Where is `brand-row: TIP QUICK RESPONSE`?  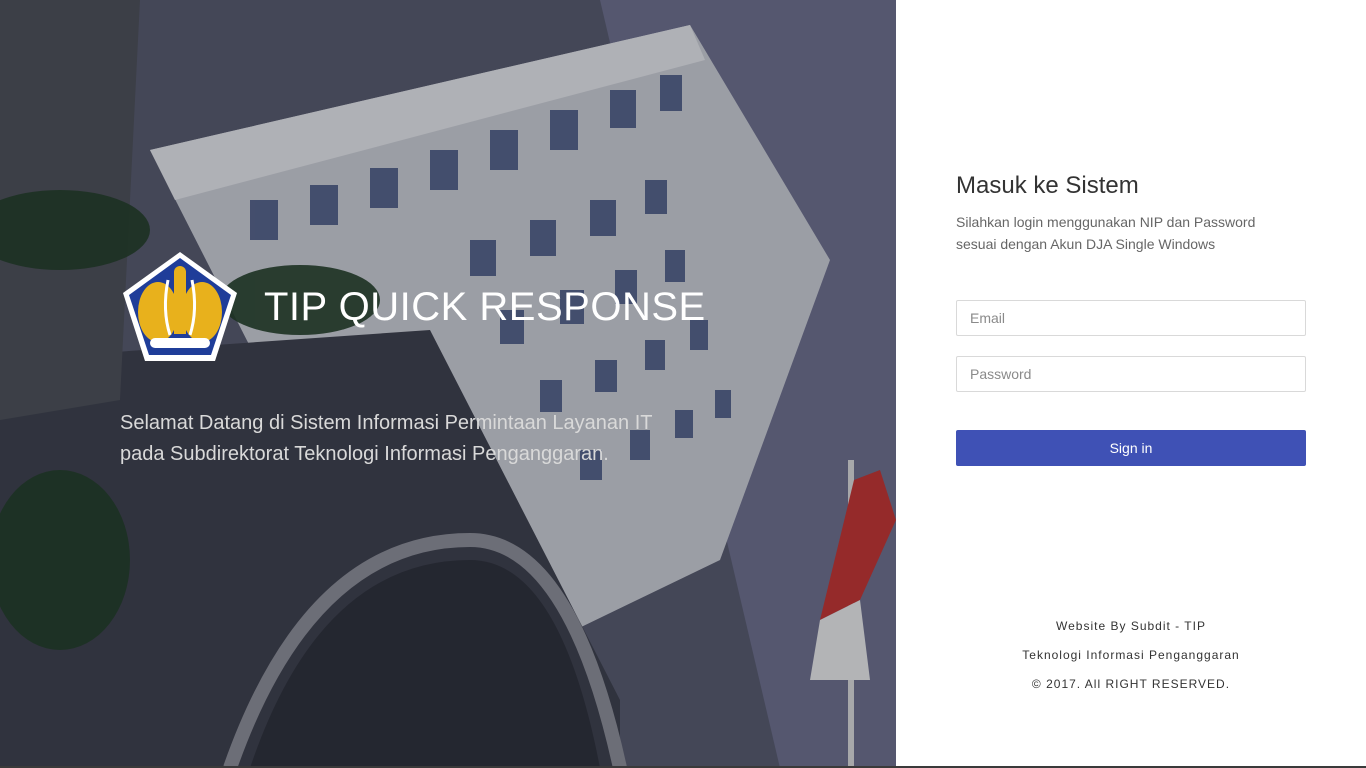 brand-row: TIP QUICK RESPONSE is located at coordinates (413, 307).